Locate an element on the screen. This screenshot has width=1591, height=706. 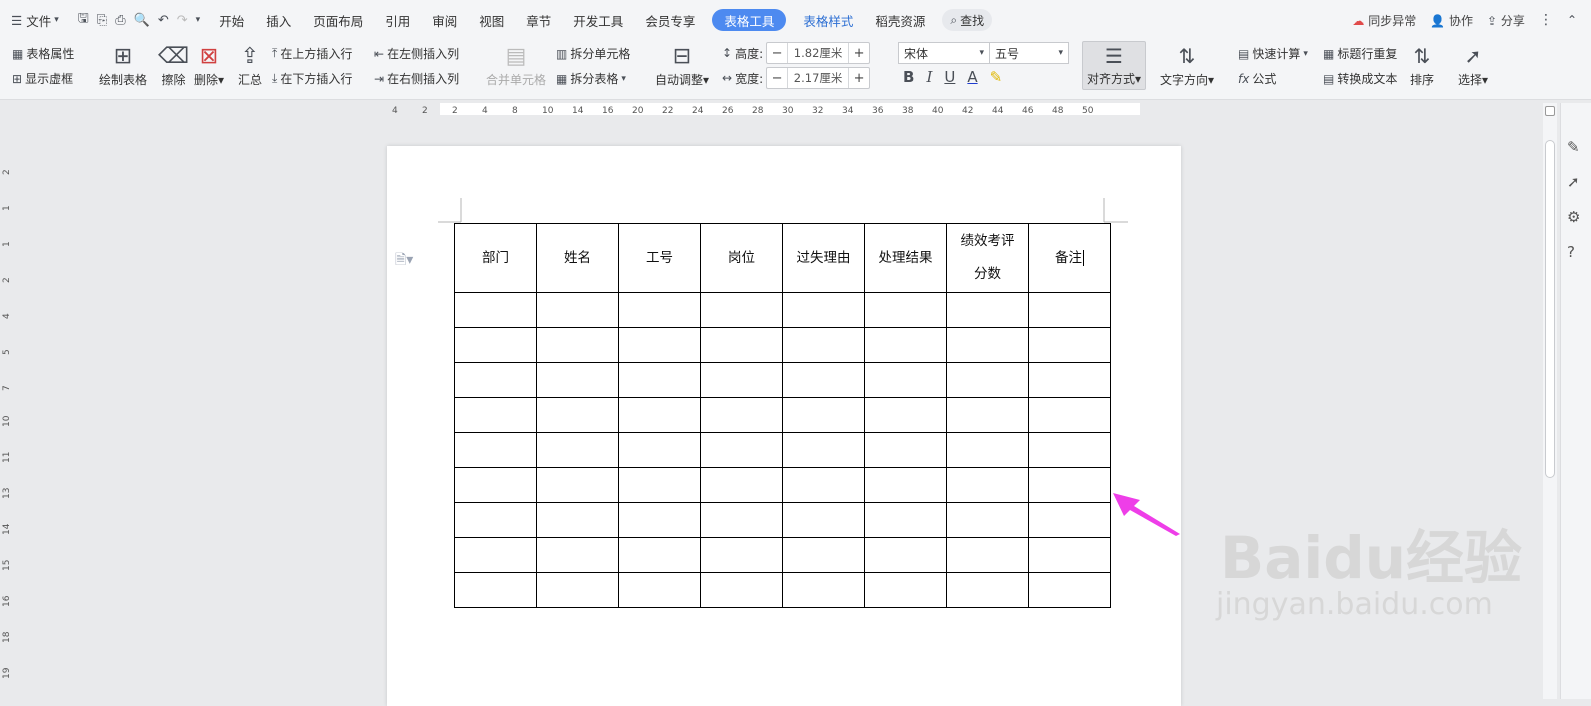
scrollbar-thumb is located at coordinates (1550, 309).